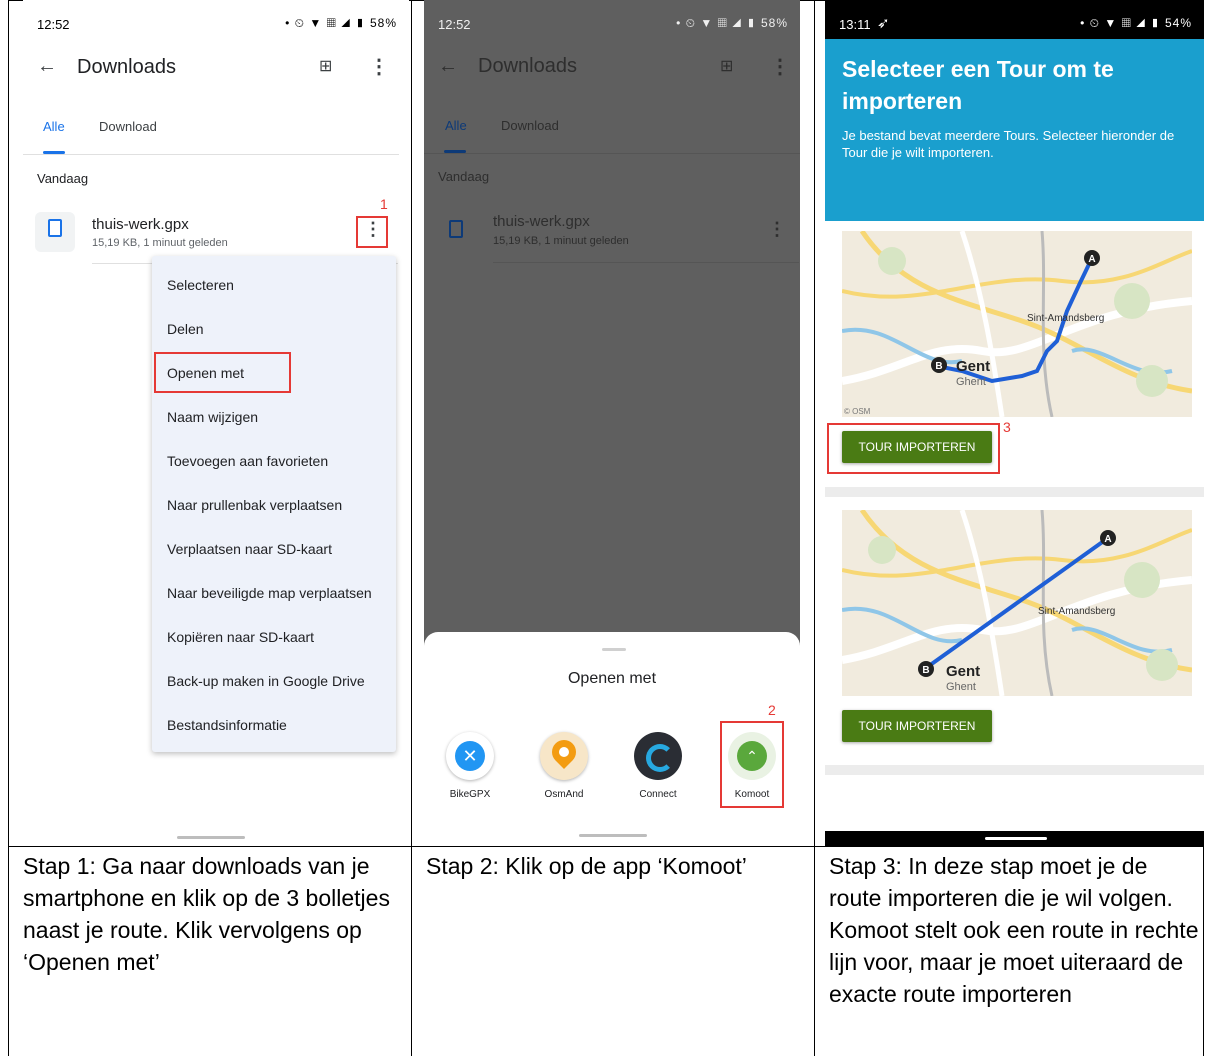 The image size is (1212, 1056). I want to click on menu-item-sd-kopieren: Kopiëren naar SD-kaart, so click(240, 637).